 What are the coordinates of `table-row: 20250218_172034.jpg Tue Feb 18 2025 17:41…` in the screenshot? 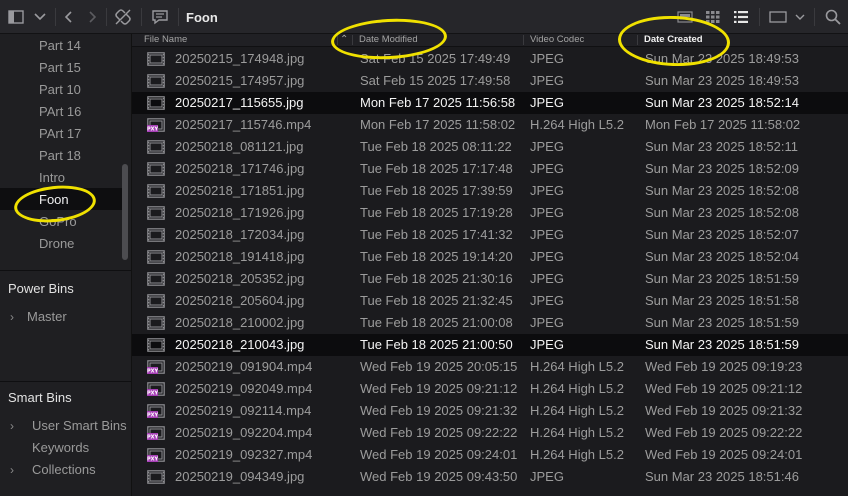 It's located at (490, 235).